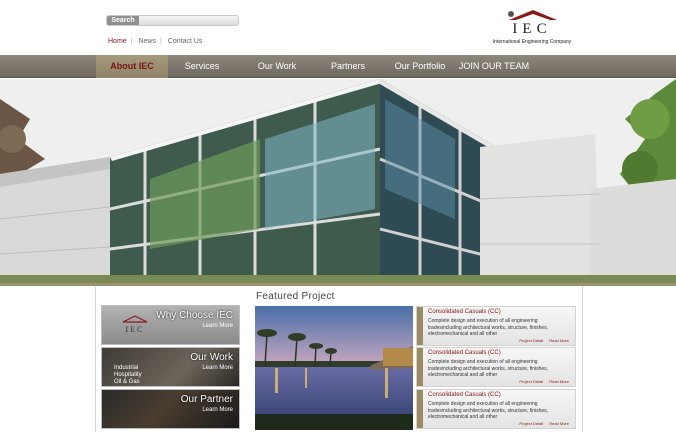 This screenshot has width=676, height=432. Describe the element at coordinates (123, 20) in the screenshot. I see `search-label: Search` at that location.